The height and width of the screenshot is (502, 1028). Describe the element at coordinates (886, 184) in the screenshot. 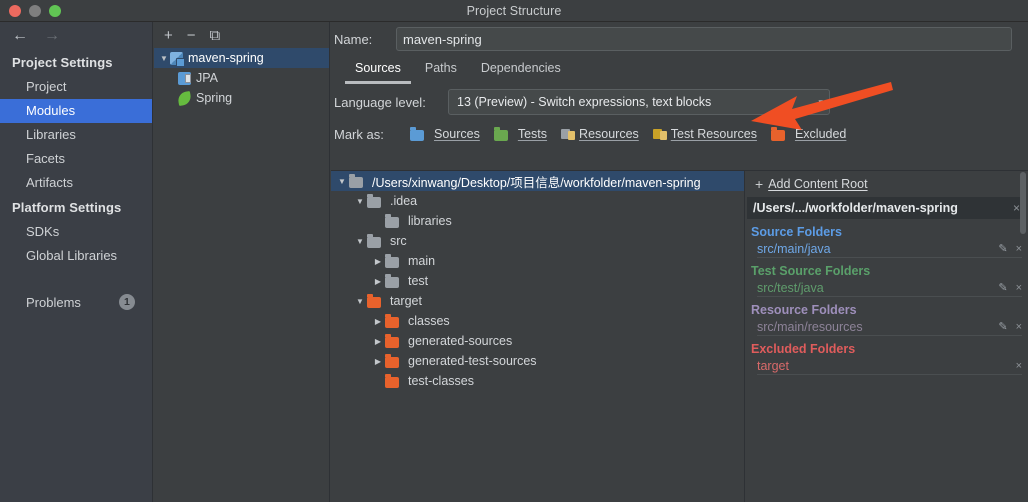

I see `add-content-root-button: + Add Content Root` at that location.